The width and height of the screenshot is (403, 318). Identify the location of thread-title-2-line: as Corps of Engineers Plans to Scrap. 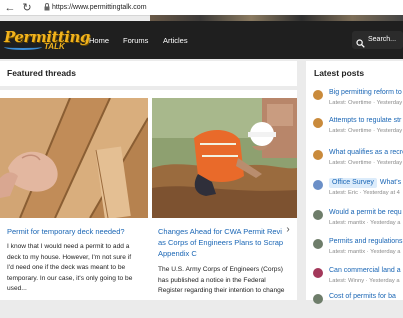
(222, 242).